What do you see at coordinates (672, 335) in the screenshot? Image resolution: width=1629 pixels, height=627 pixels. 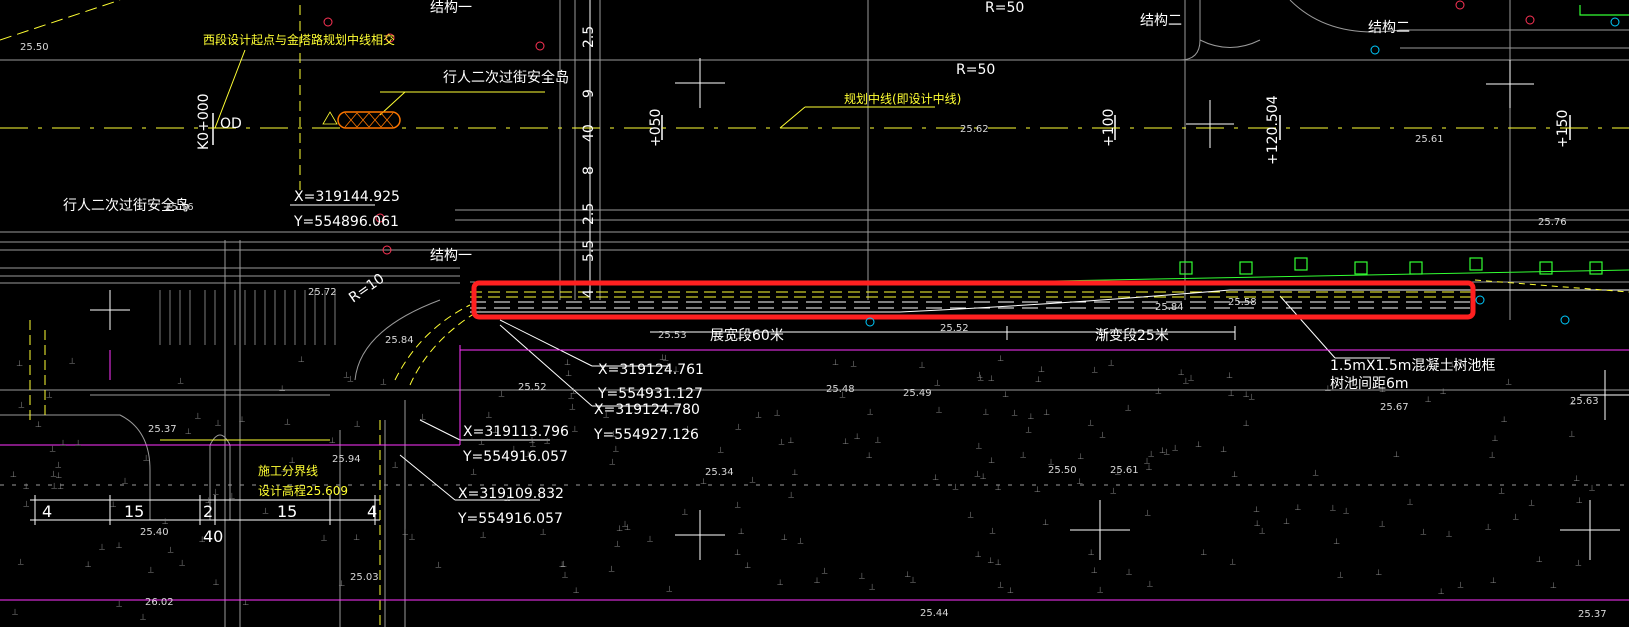 I see `elev-d: 25.53` at bounding box center [672, 335].